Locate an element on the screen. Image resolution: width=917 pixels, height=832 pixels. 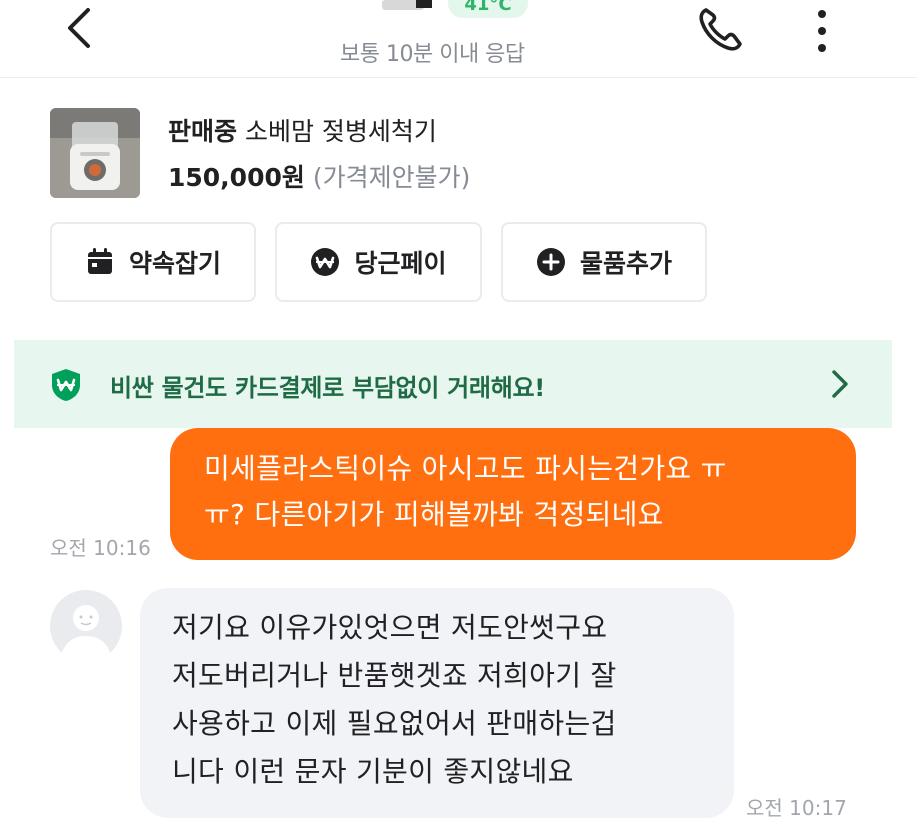
seller-avatar is located at coordinates (86, 626).